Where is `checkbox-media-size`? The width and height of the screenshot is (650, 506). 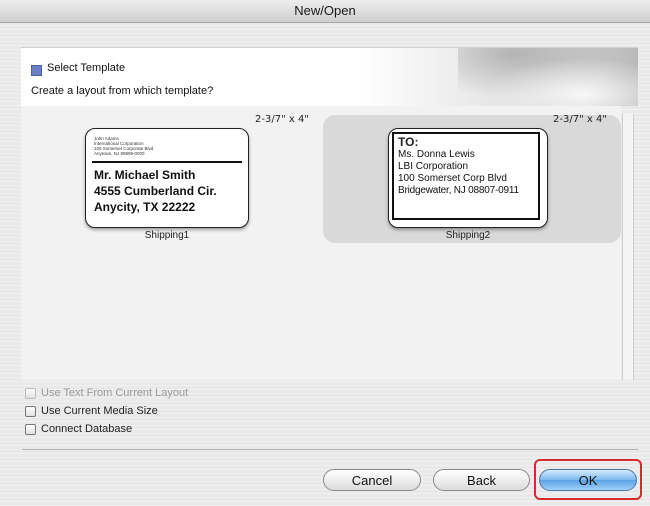 checkbox-media-size is located at coordinates (30, 411).